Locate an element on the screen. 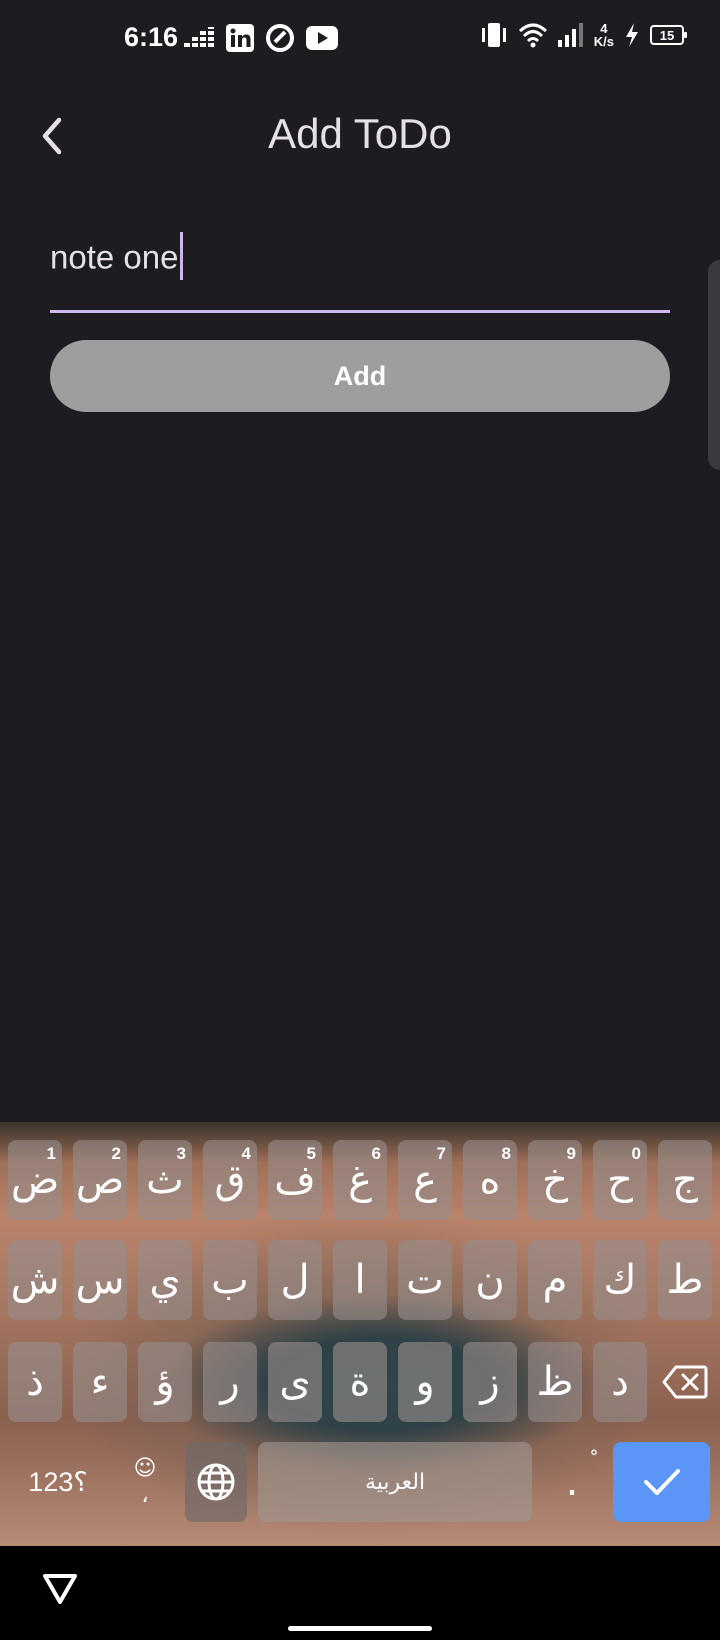  triangle-down-icon is located at coordinates (60, 1589).